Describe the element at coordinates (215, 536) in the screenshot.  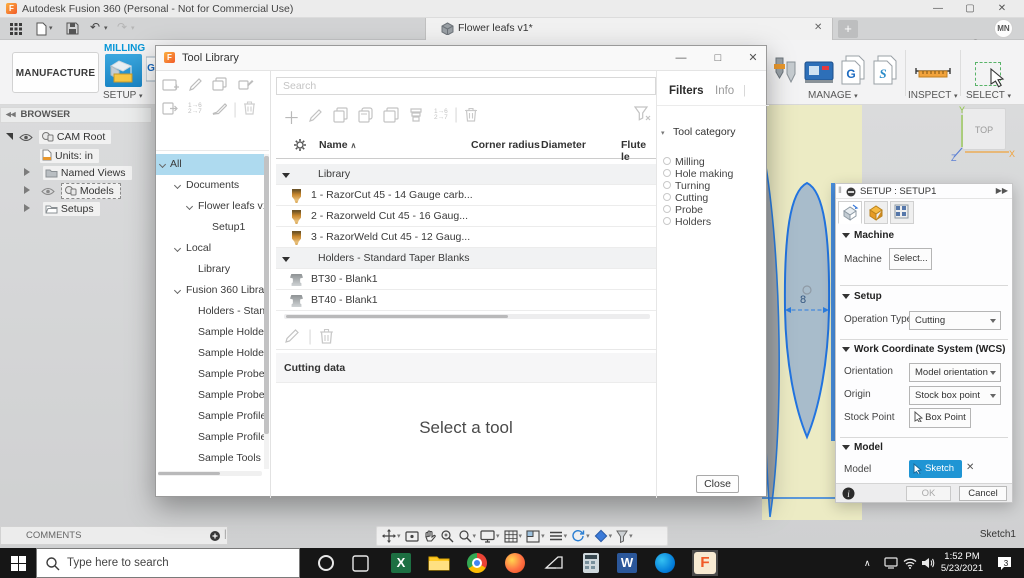
I see `add-comment-icon` at that location.